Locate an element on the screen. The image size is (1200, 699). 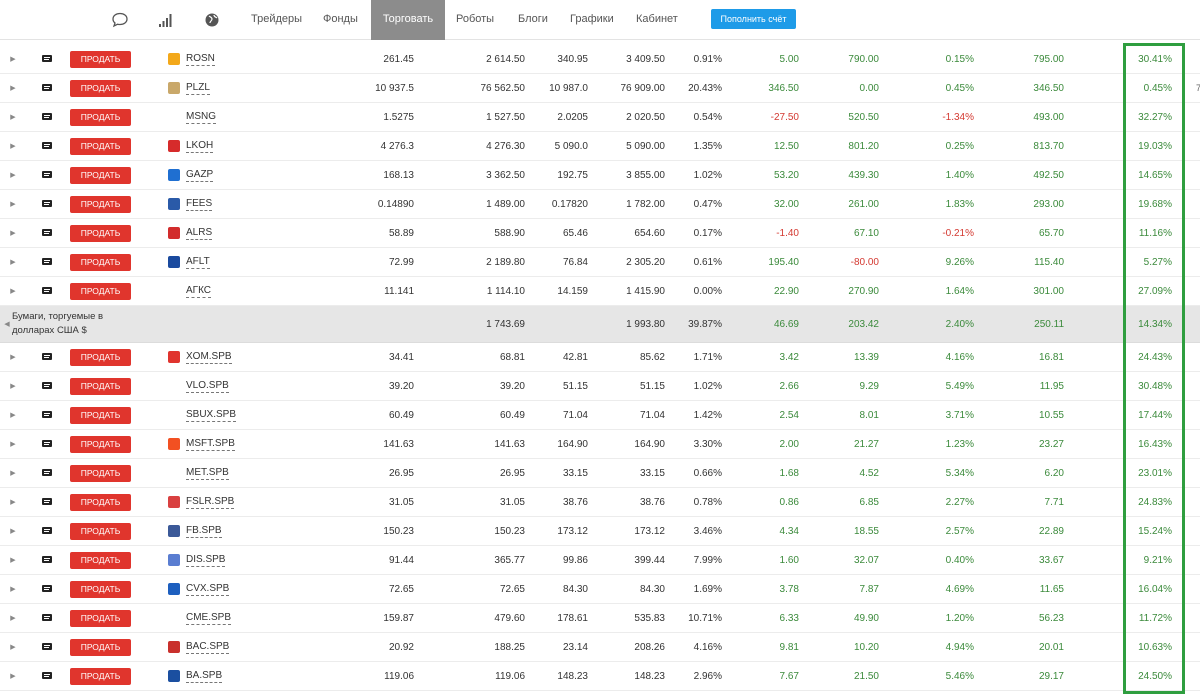
ticker-link: SBUX.SPB is located at coordinates (211, 415).